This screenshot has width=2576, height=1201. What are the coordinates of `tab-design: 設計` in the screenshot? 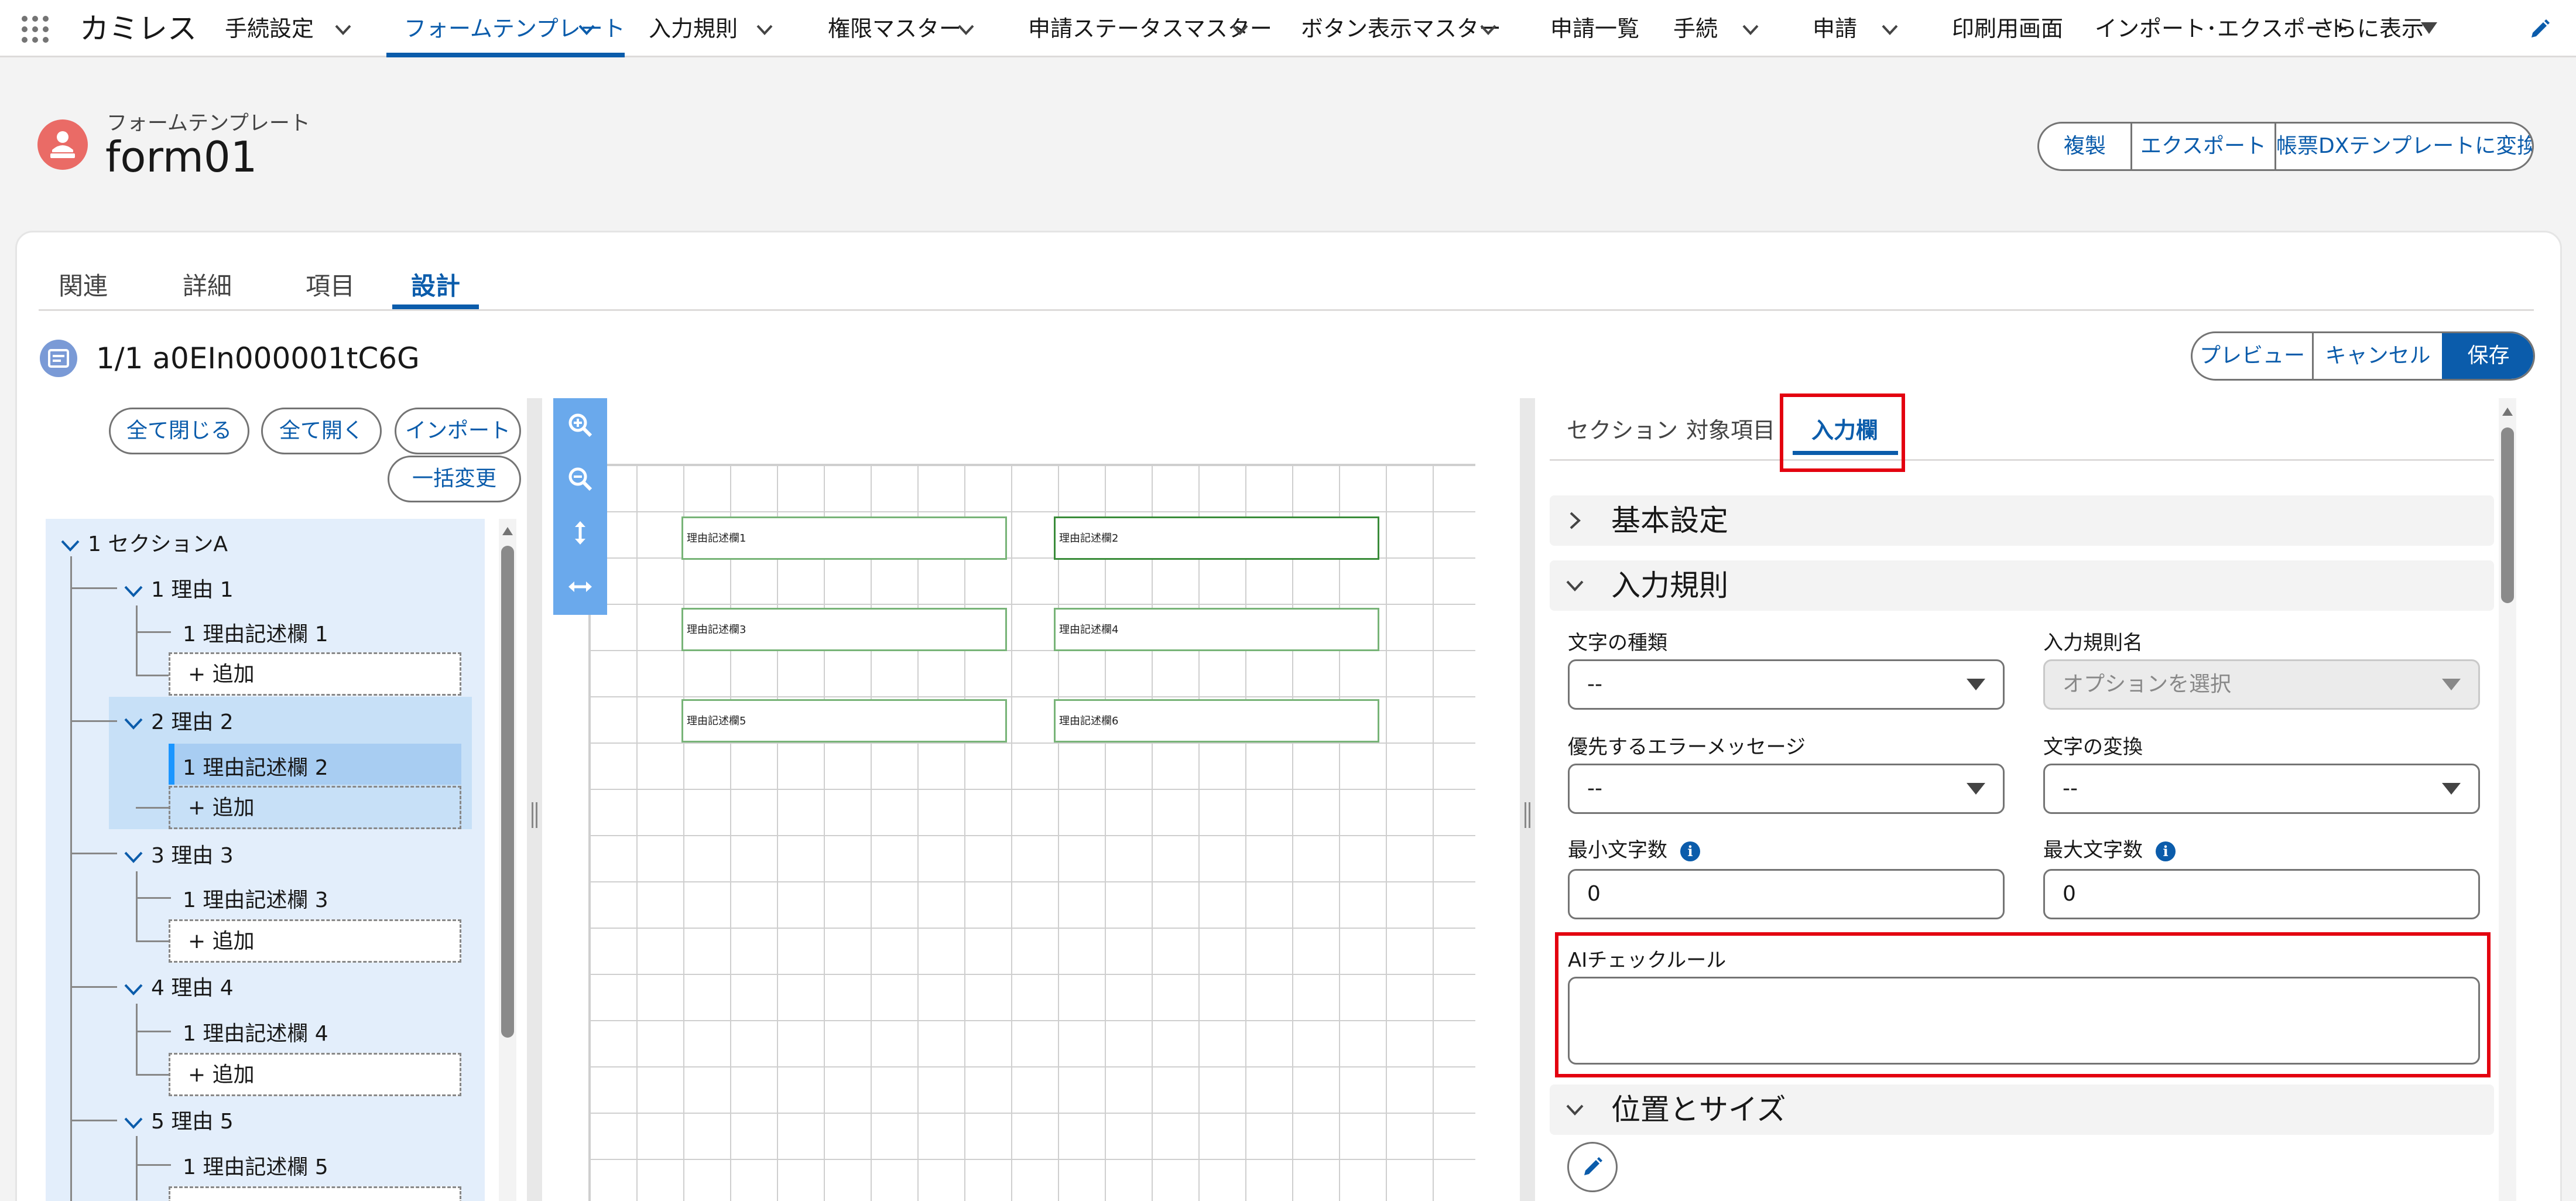 It's located at (435, 286).